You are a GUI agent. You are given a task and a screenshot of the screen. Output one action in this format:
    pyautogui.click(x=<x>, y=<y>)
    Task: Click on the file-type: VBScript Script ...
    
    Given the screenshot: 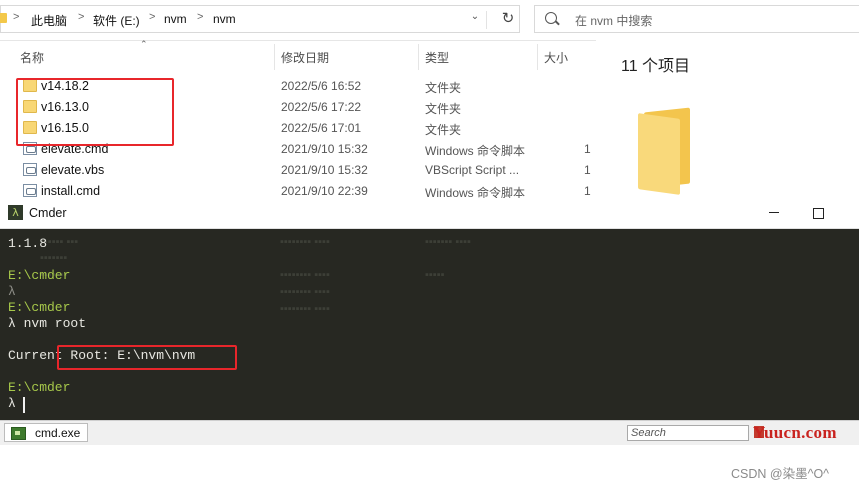 What is the action you would take?
    pyautogui.click(x=472, y=170)
    